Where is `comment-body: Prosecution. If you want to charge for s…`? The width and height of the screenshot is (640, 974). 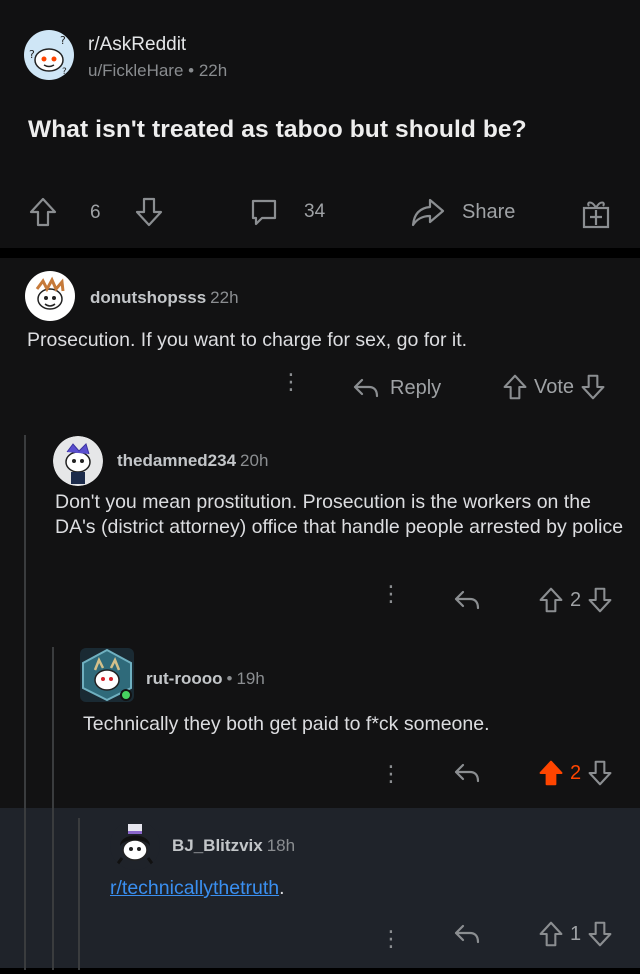 comment-body: Prosecution. If you want to charge for s… is located at coordinates (247, 340).